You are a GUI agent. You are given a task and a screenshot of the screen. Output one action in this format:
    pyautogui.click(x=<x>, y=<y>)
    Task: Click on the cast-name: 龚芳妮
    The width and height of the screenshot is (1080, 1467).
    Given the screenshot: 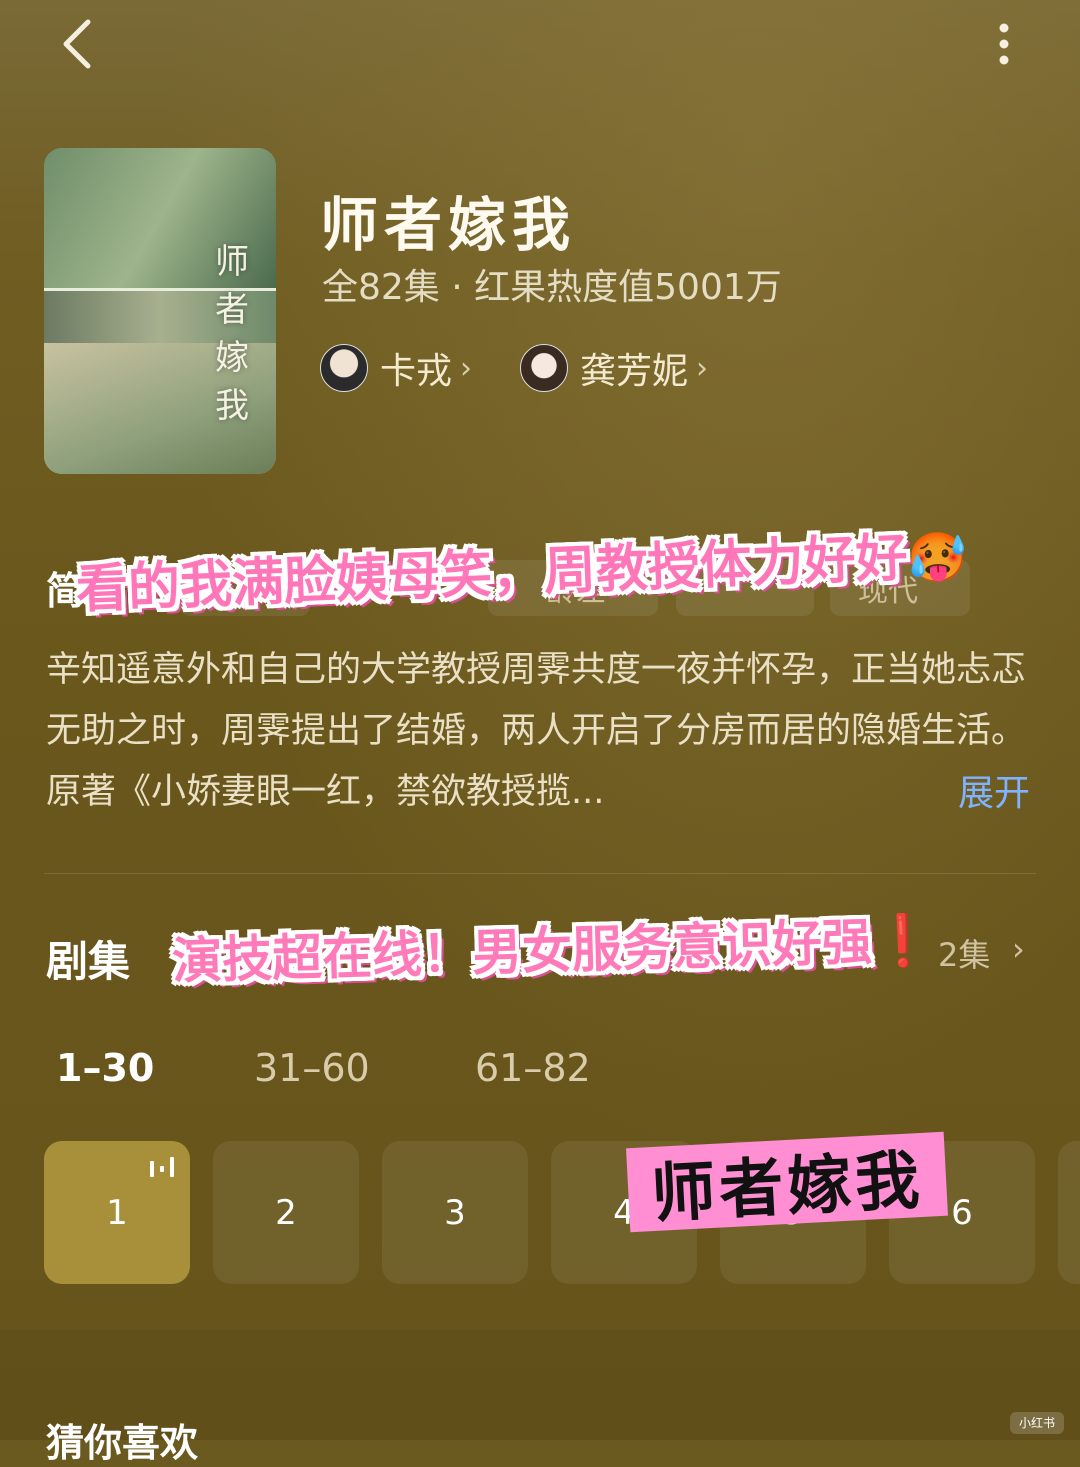 What is the action you would take?
    pyautogui.click(x=634, y=371)
    